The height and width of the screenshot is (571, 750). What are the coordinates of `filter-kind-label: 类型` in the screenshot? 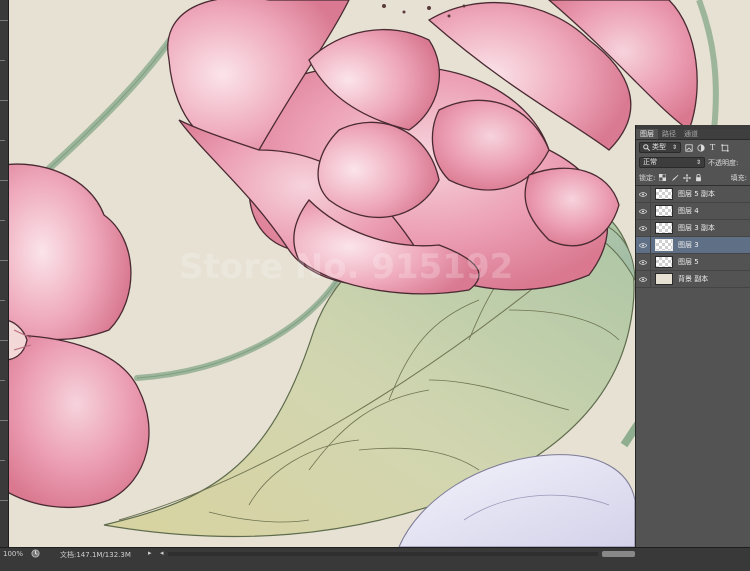 It's located at (659, 147).